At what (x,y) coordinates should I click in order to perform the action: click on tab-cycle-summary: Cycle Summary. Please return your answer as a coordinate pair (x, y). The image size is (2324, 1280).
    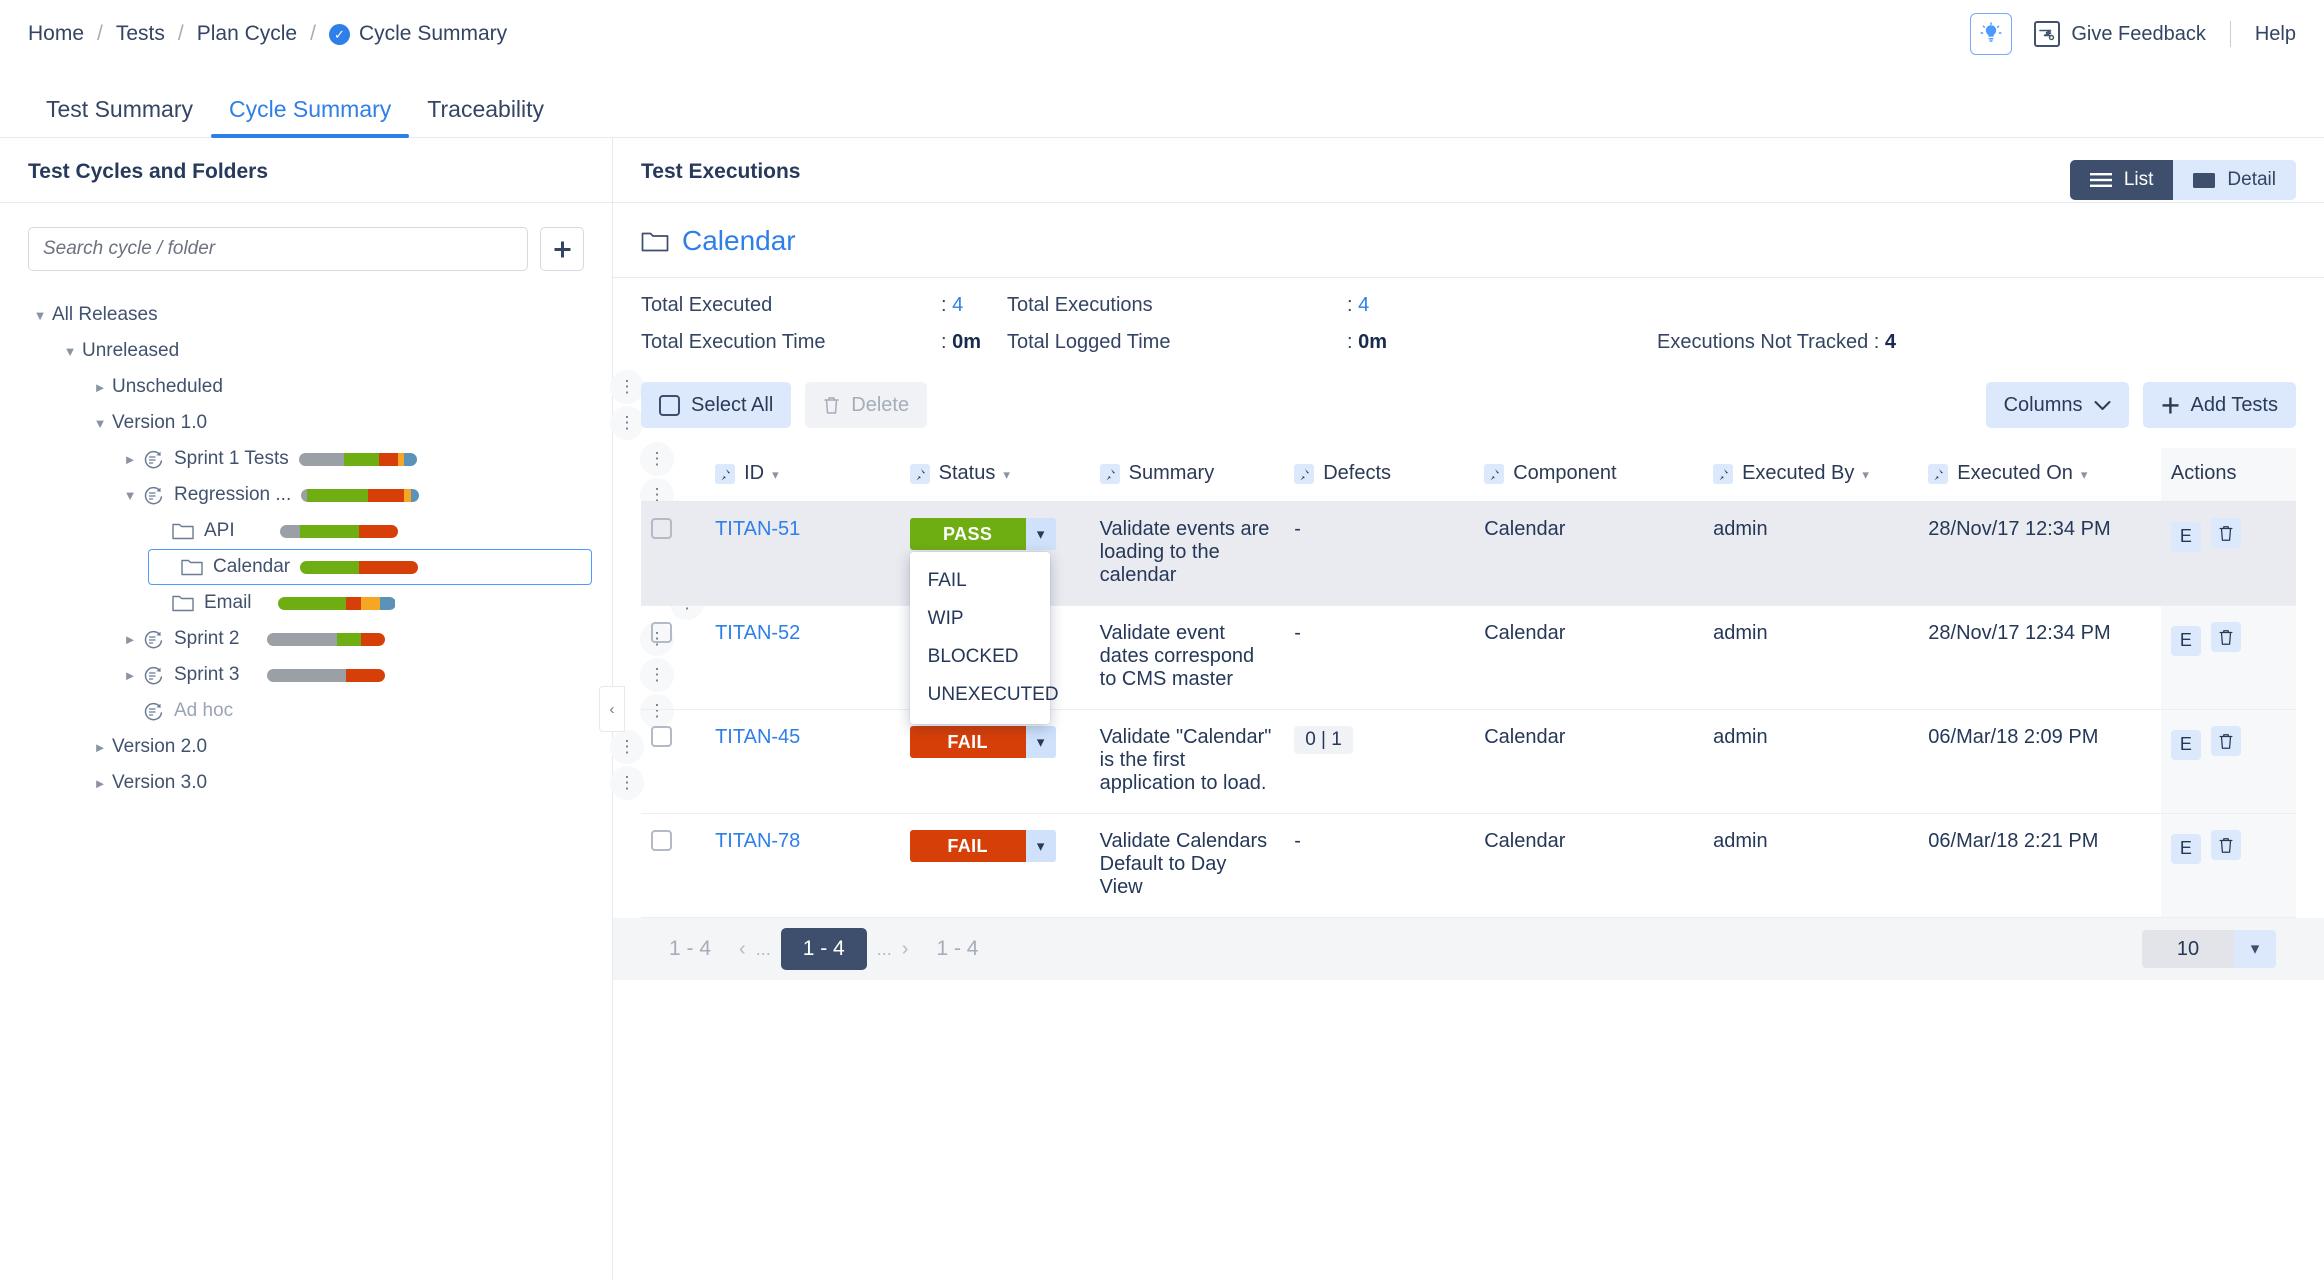
    Looking at the image, I should click on (310, 117).